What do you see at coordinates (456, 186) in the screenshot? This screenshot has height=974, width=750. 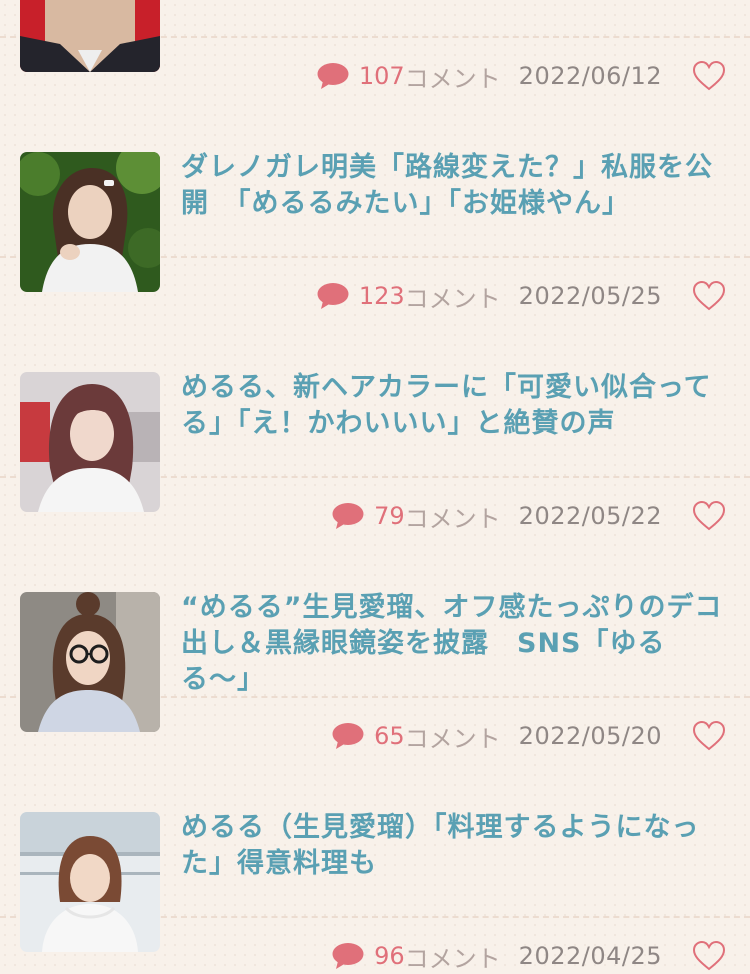 I see `article-title: ダレノガレ明美「路線変えた？」私服を公開 「めるるみたい」「お姫様やん」` at bounding box center [456, 186].